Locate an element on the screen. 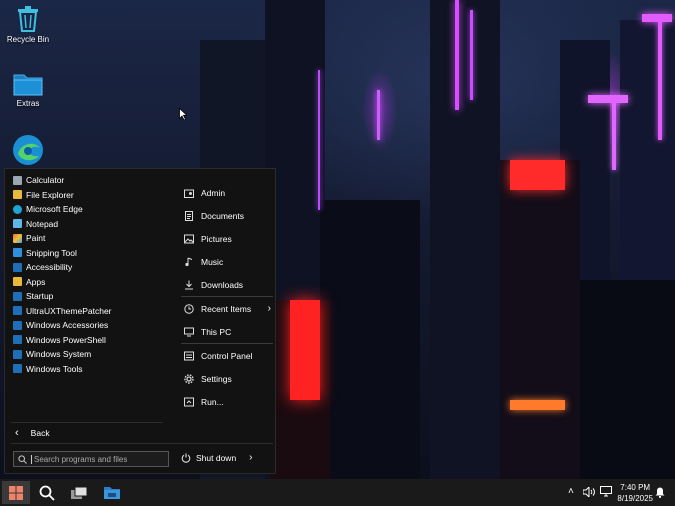  documents-icon is located at coordinates (189, 215).